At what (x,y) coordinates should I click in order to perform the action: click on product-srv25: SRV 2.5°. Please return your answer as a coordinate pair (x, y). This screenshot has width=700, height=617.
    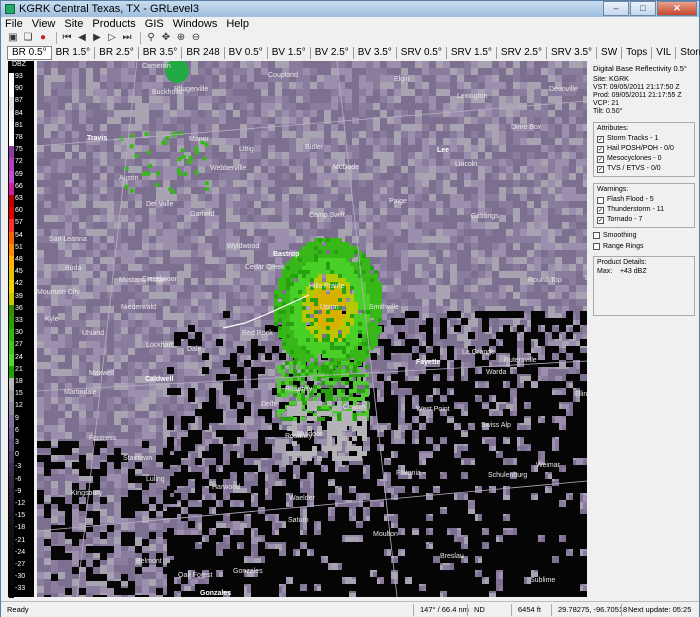
    Looking at the image, I should click on (522, 53).